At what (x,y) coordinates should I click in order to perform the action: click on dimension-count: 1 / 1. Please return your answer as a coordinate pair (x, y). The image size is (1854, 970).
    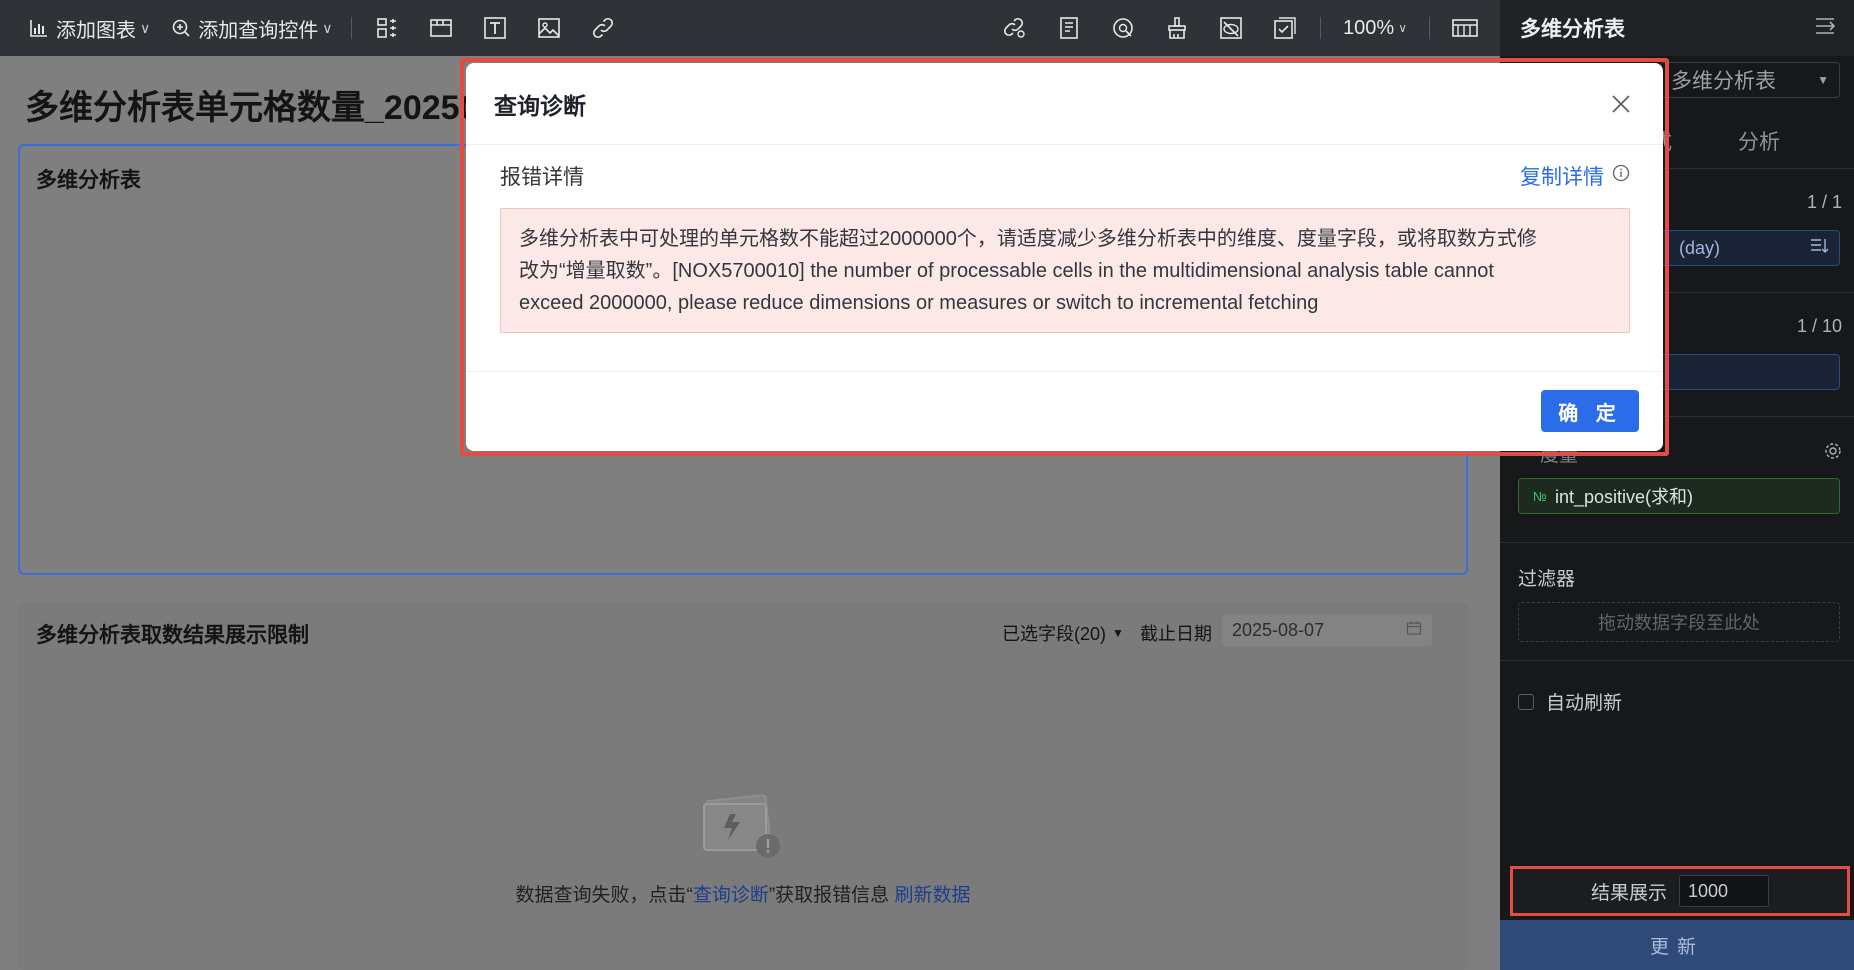
    Looking at the image, I should click on (1824, 202).